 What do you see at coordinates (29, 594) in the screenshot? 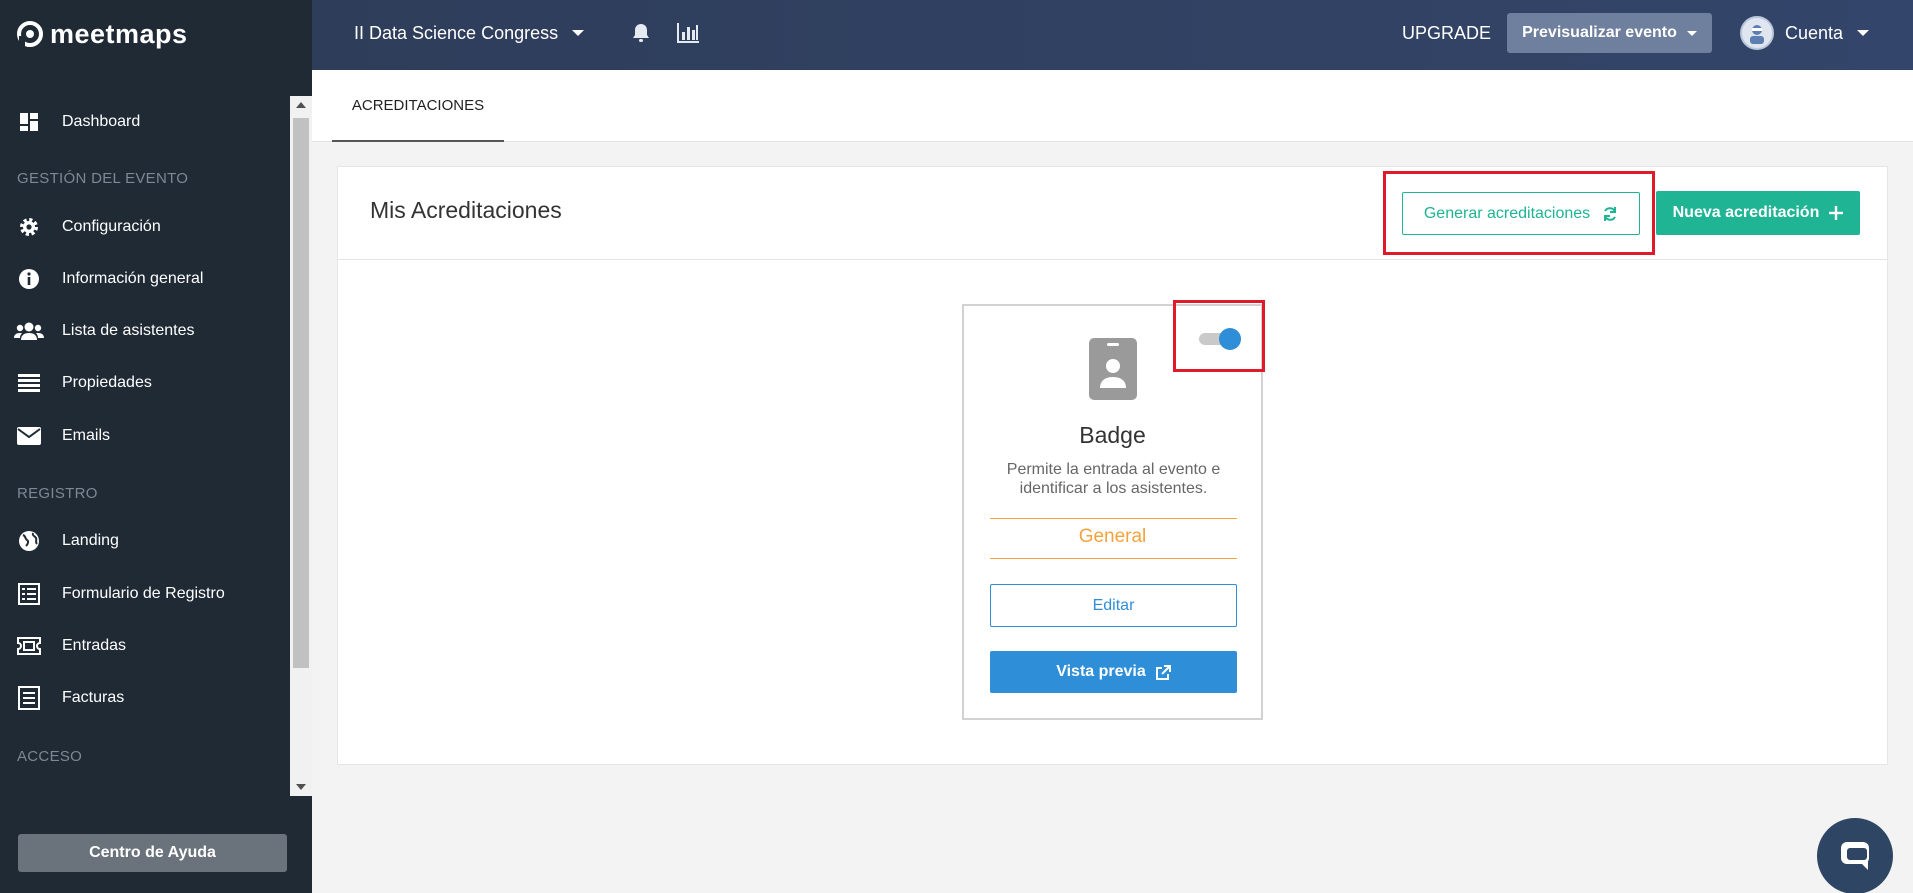
I see `form-icon` at bounding box center [29, 594].